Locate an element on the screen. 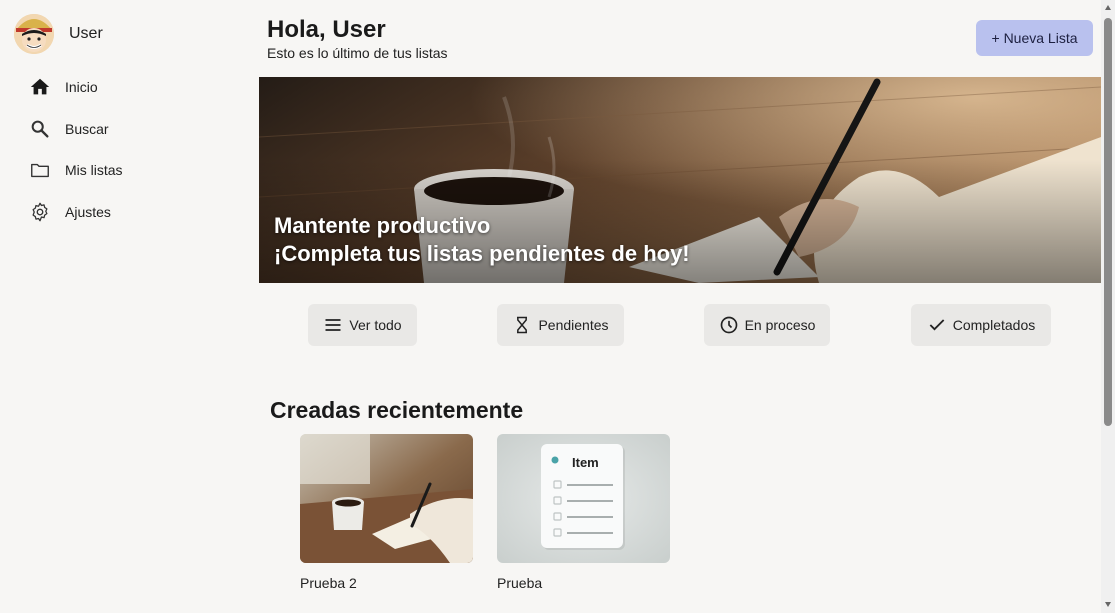  sidebar-nav: Inicio Buscar Mis listas Ajustes is located at coordinates (75, 155).